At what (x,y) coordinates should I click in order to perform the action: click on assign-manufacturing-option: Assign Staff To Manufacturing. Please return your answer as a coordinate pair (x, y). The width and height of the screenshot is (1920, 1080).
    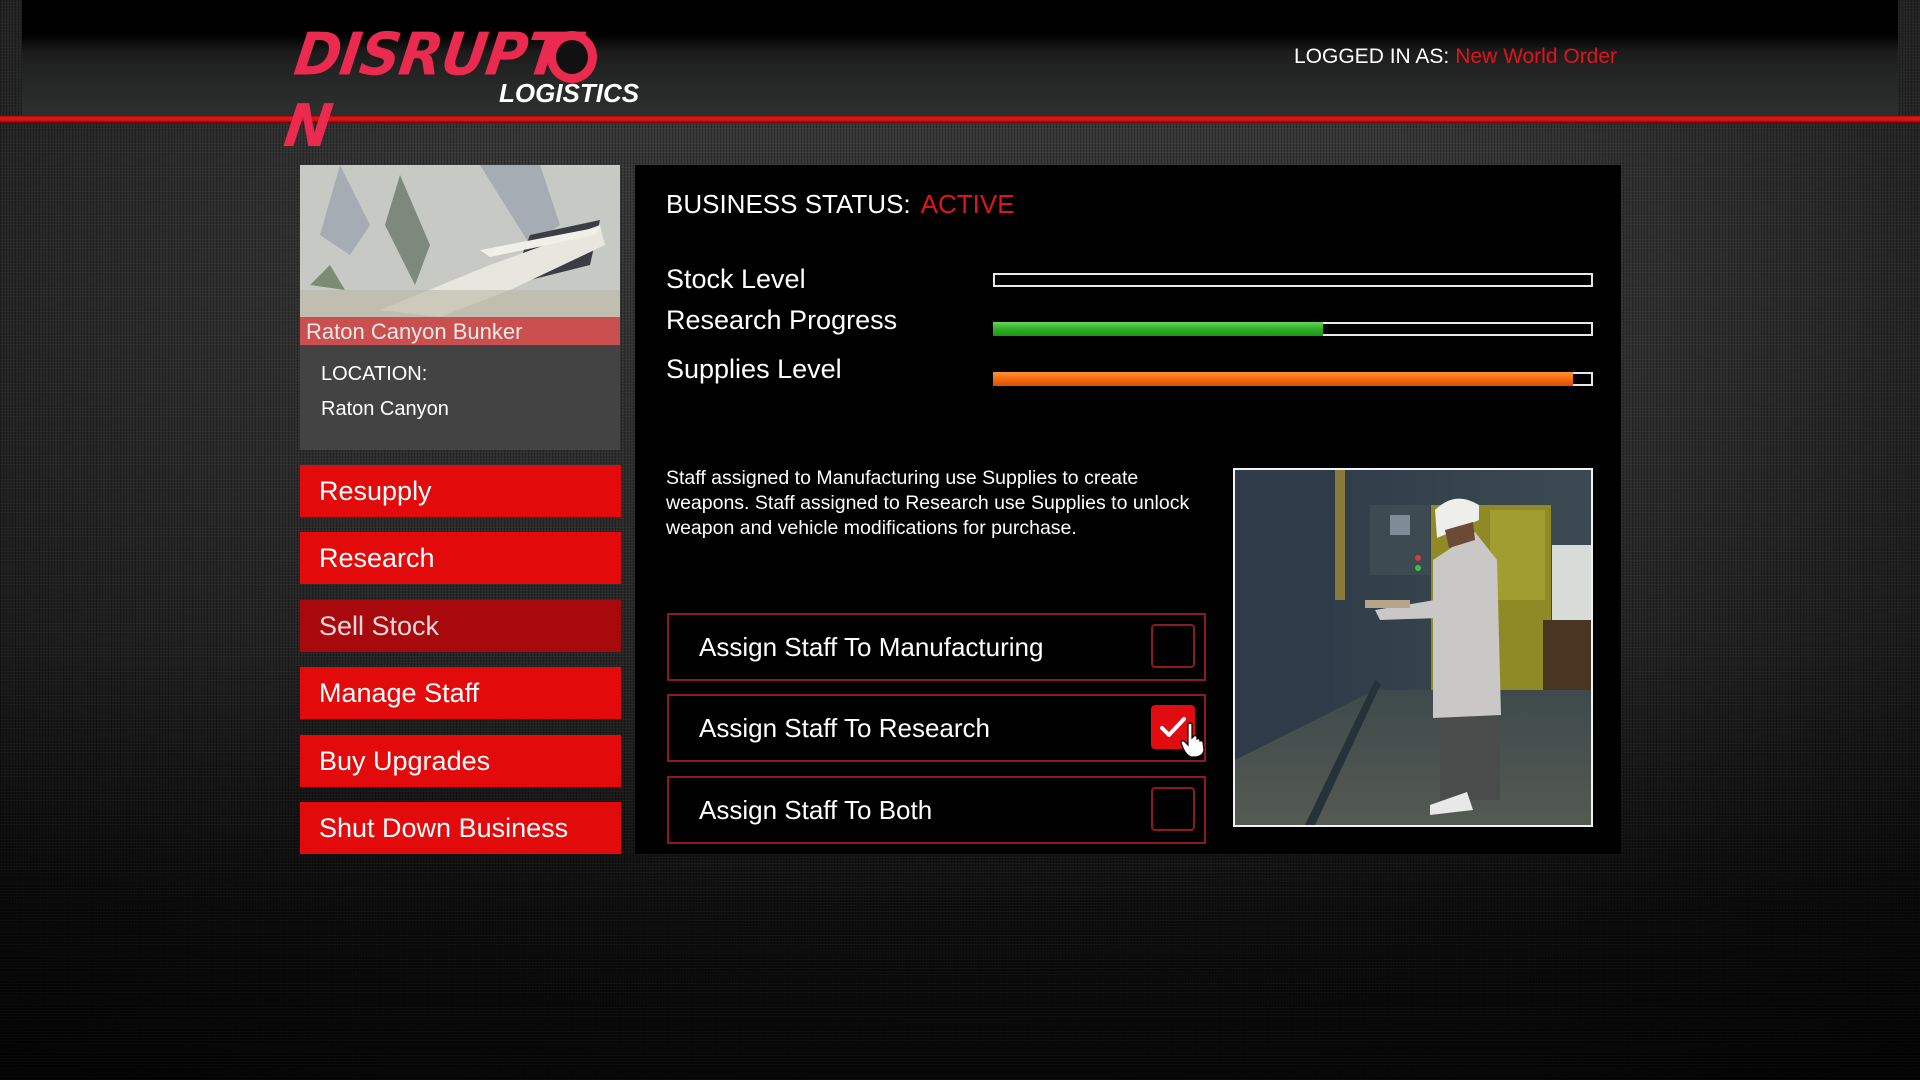
    Looking at the image, I should click on (936, 647).